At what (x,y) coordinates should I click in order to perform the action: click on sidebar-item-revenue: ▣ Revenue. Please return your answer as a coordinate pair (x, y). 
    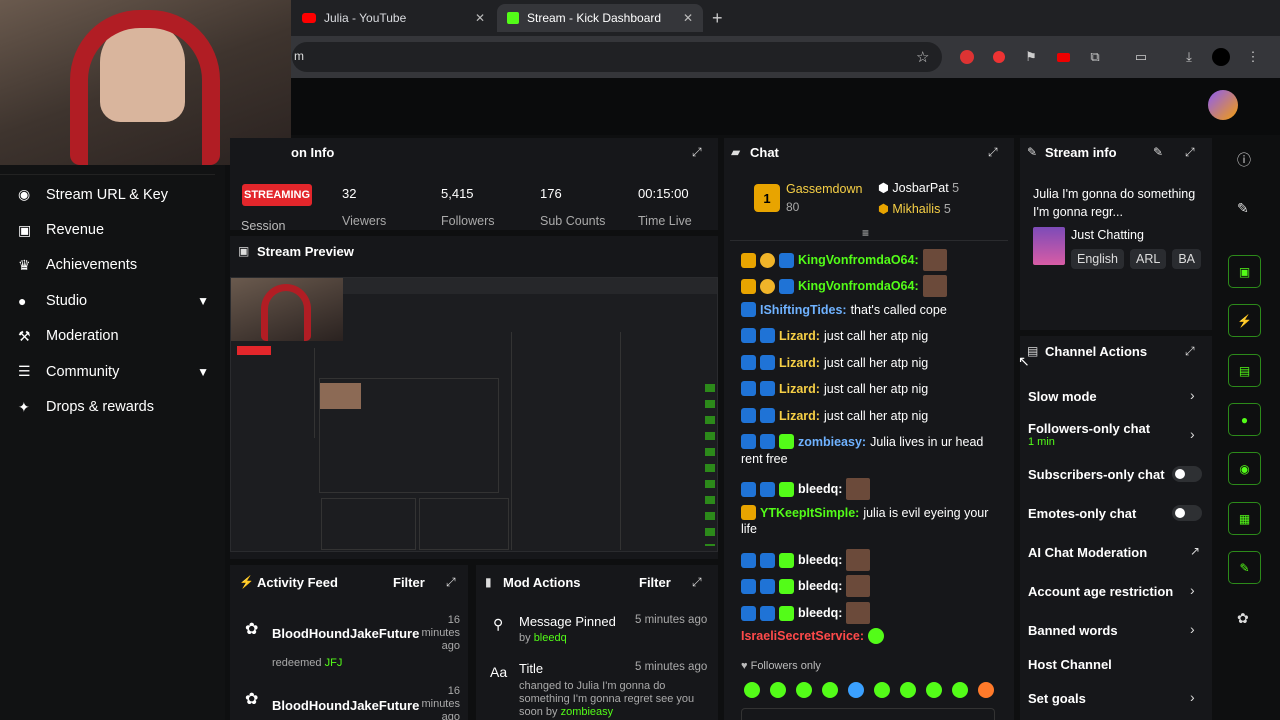
    Looking at the image, I should click on (112, 229).